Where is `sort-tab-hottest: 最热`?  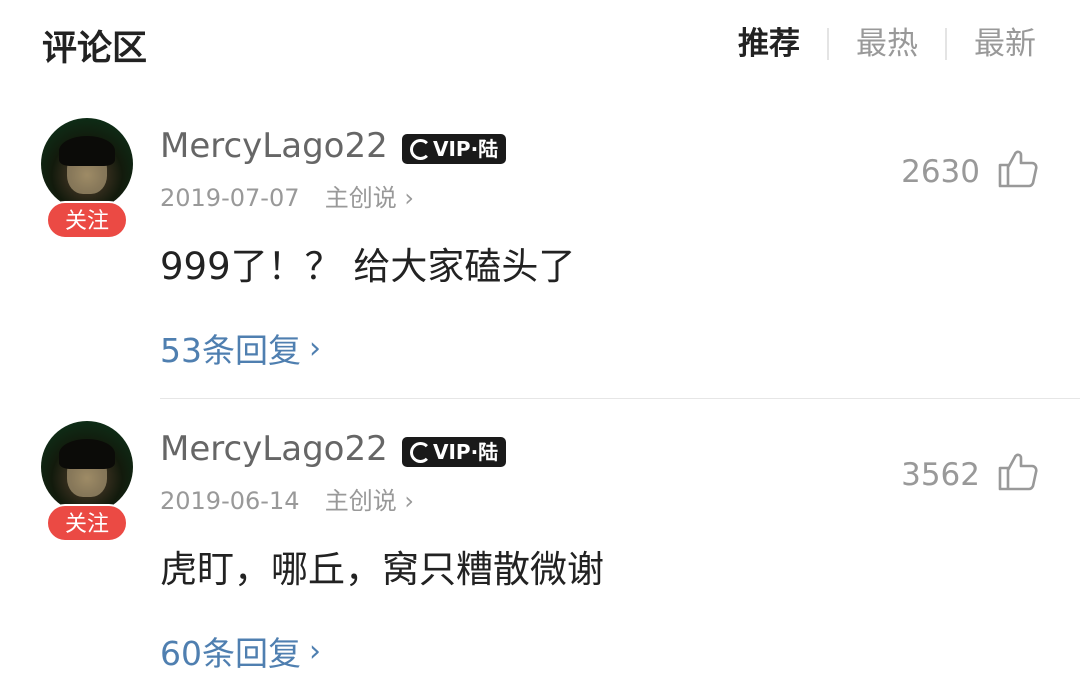
sort-tab-hottest: 最热 is located at coordinates (887, 44).